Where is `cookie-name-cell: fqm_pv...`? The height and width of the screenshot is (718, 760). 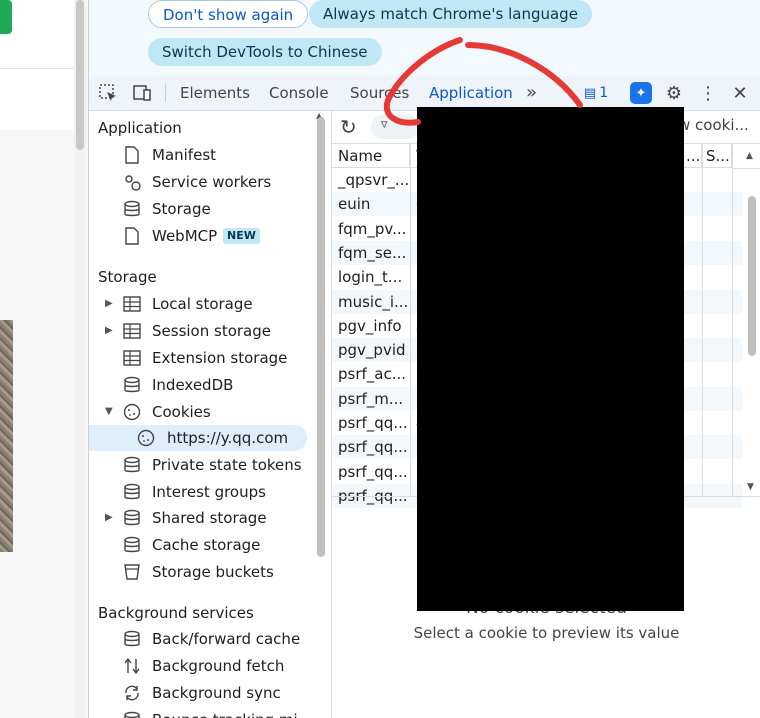 cookie-name-cell: fqm_pv... is located at coordinates (372, 228).